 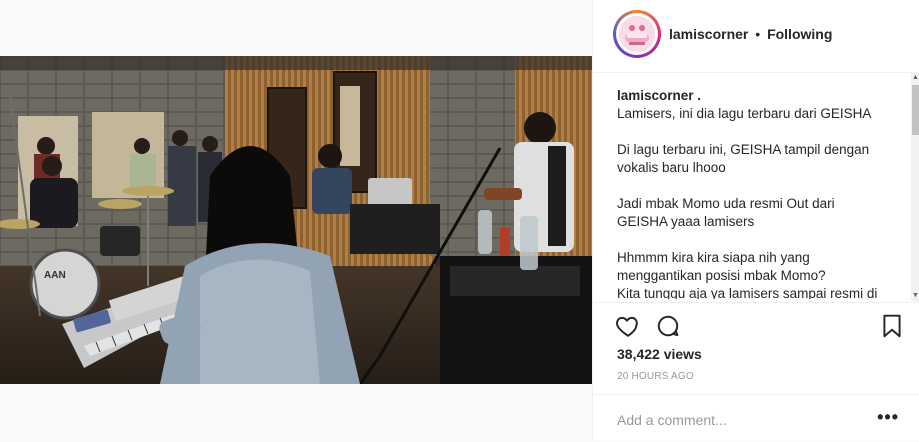 What do you see at coordinates (668, 326) in the screenshot?
I see `comment-bubble-icon` at bounding box center [668, 326].